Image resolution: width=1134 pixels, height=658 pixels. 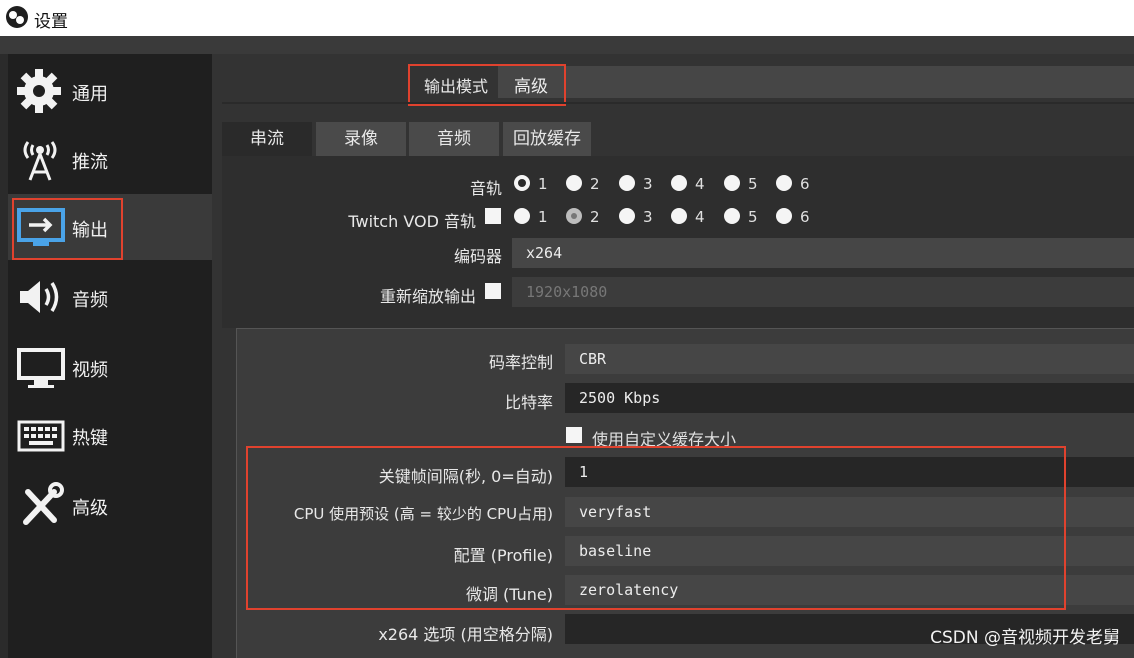 I want to click on sidebar-item-audio: 音频, so click(x=110, y=297).